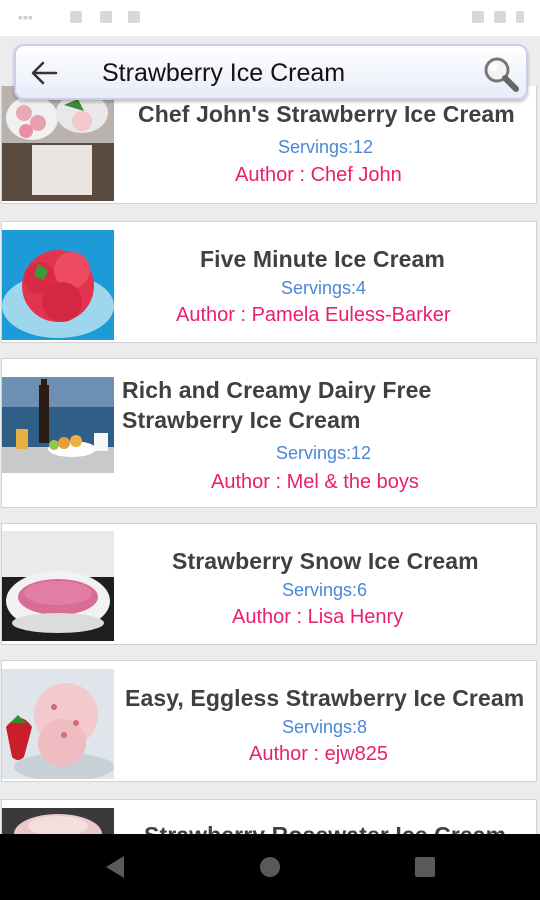 The image size is (540, 900). I want to click on recipe-title: Chef John's Strawberry Ice Cream, so click(326, 114).